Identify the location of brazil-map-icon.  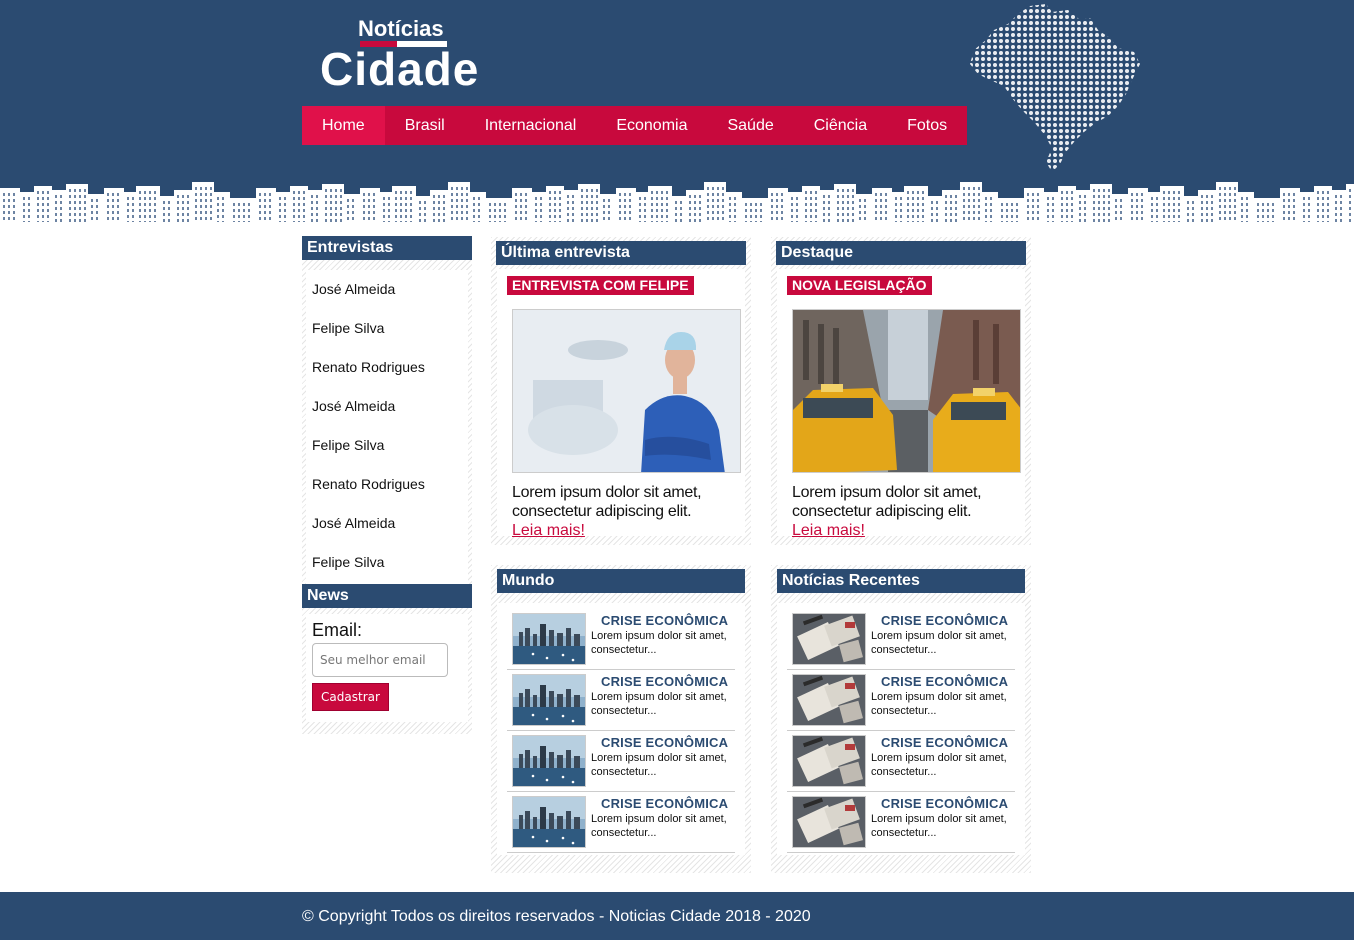
(1055, 88).